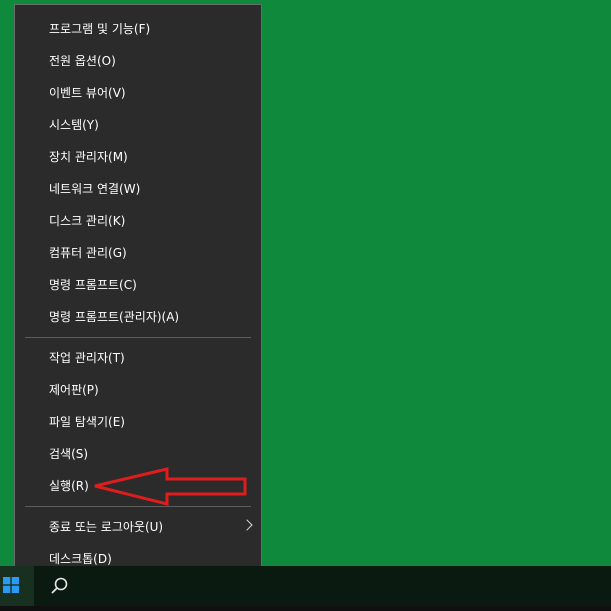 The height and width of the screenshot is (611, 611). Describe the element at coordinates (138, 220) in the screenshot. I see `menu-item-disk-management: 디스크 관리(K)` at that location.